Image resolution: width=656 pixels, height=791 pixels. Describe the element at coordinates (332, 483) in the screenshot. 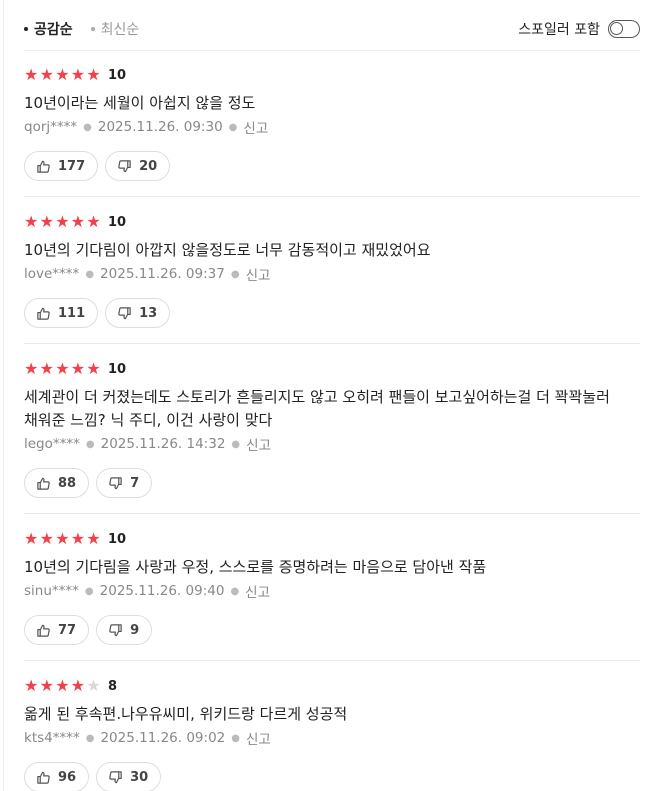

I see `reaction-buttons: 88 7` at that location.